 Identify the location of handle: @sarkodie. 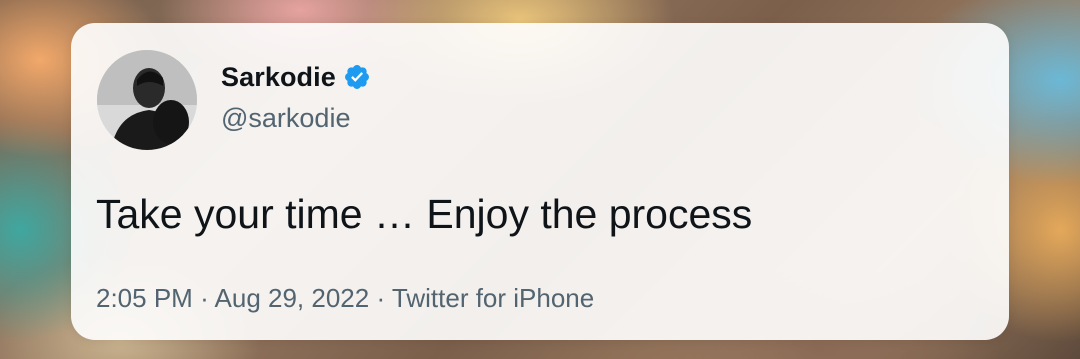
(285, 118).